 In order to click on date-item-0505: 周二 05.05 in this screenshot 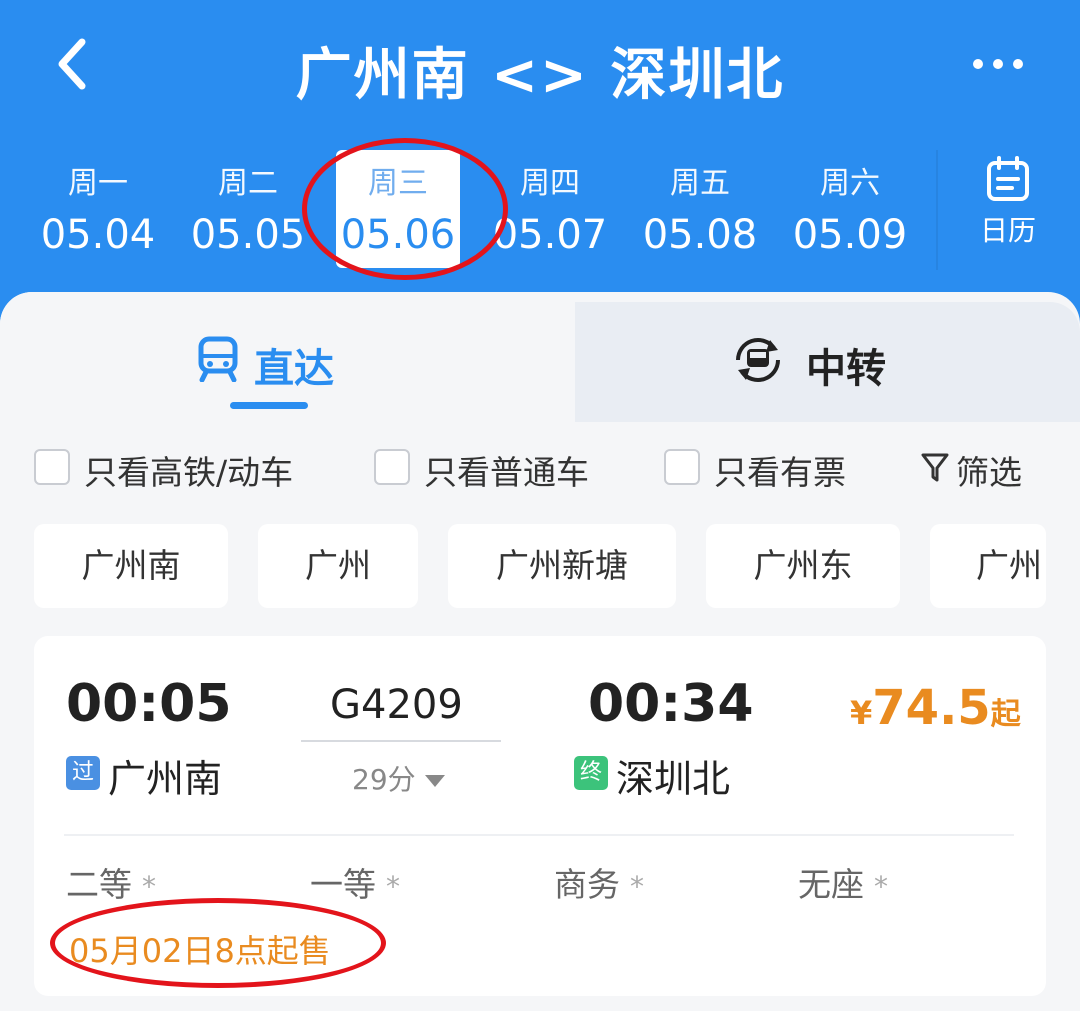, I will do `click(248, 209)`.